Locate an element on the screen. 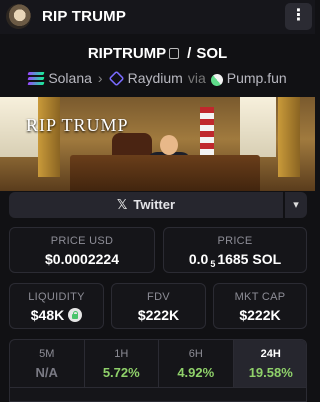 This screenshot has height=402, width=320. social-links: 𝕏 Twitter ▾ is located at coordinates (158, 205).